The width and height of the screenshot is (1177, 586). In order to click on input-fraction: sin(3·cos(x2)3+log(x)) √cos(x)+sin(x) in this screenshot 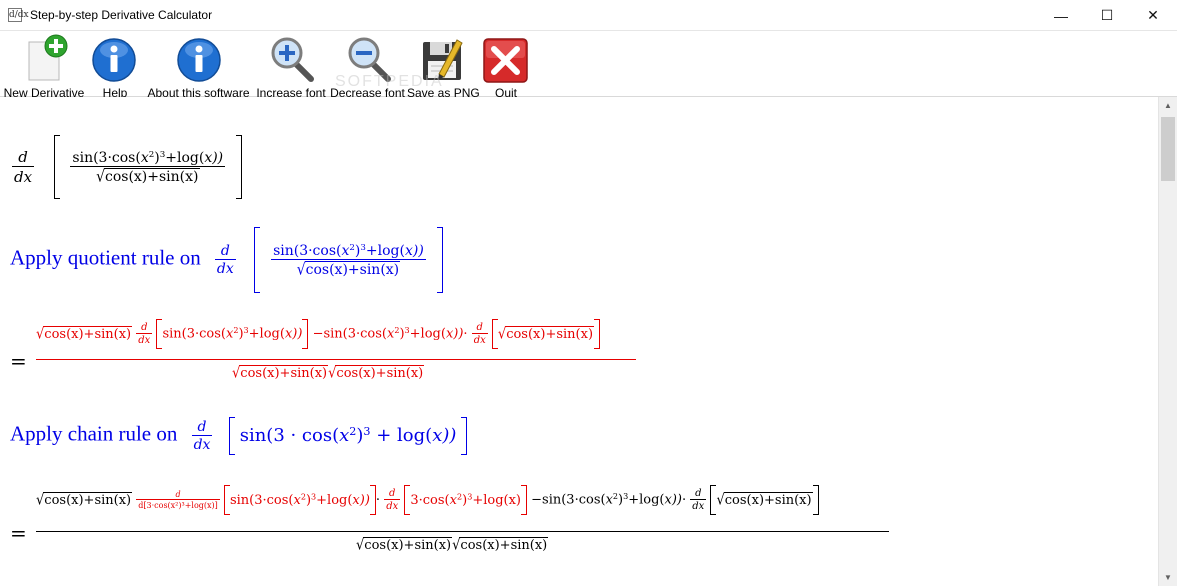, I will do `click(148, 167)`.